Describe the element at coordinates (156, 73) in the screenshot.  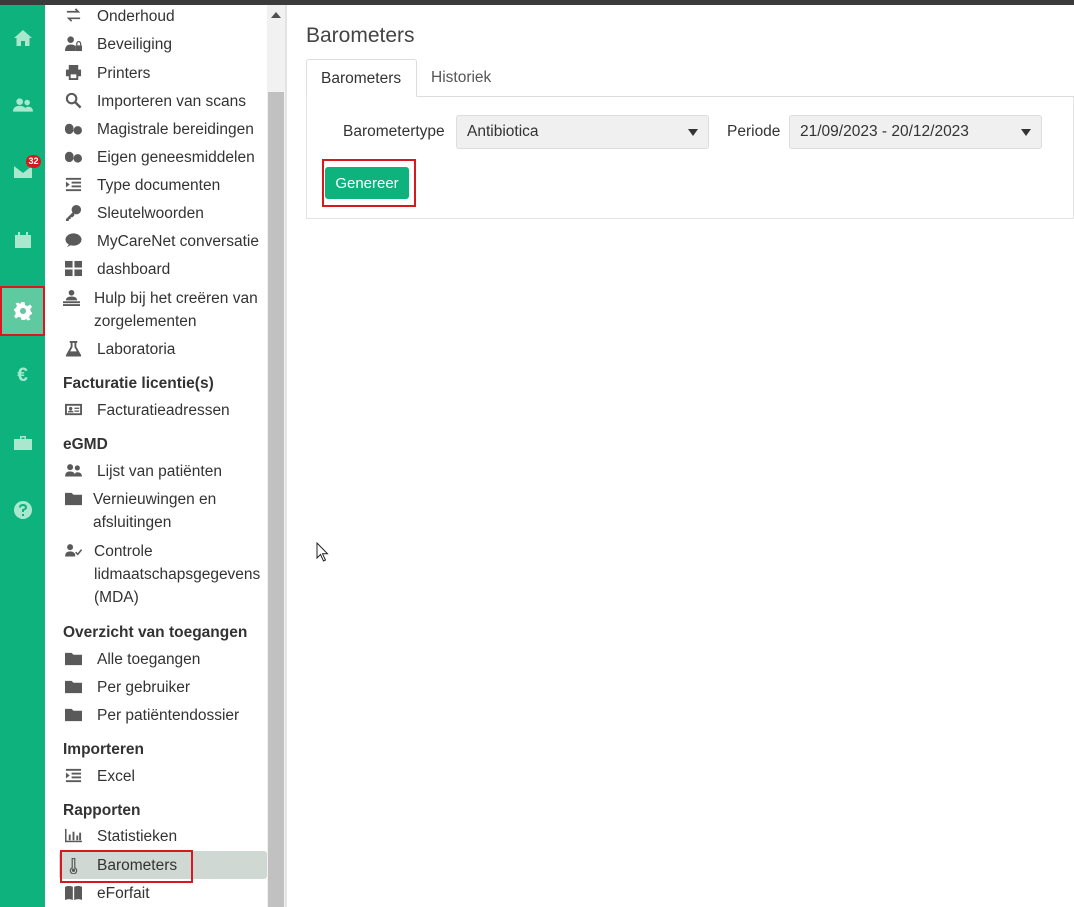
I see `sidebar-item-printers: Printers` at that location.